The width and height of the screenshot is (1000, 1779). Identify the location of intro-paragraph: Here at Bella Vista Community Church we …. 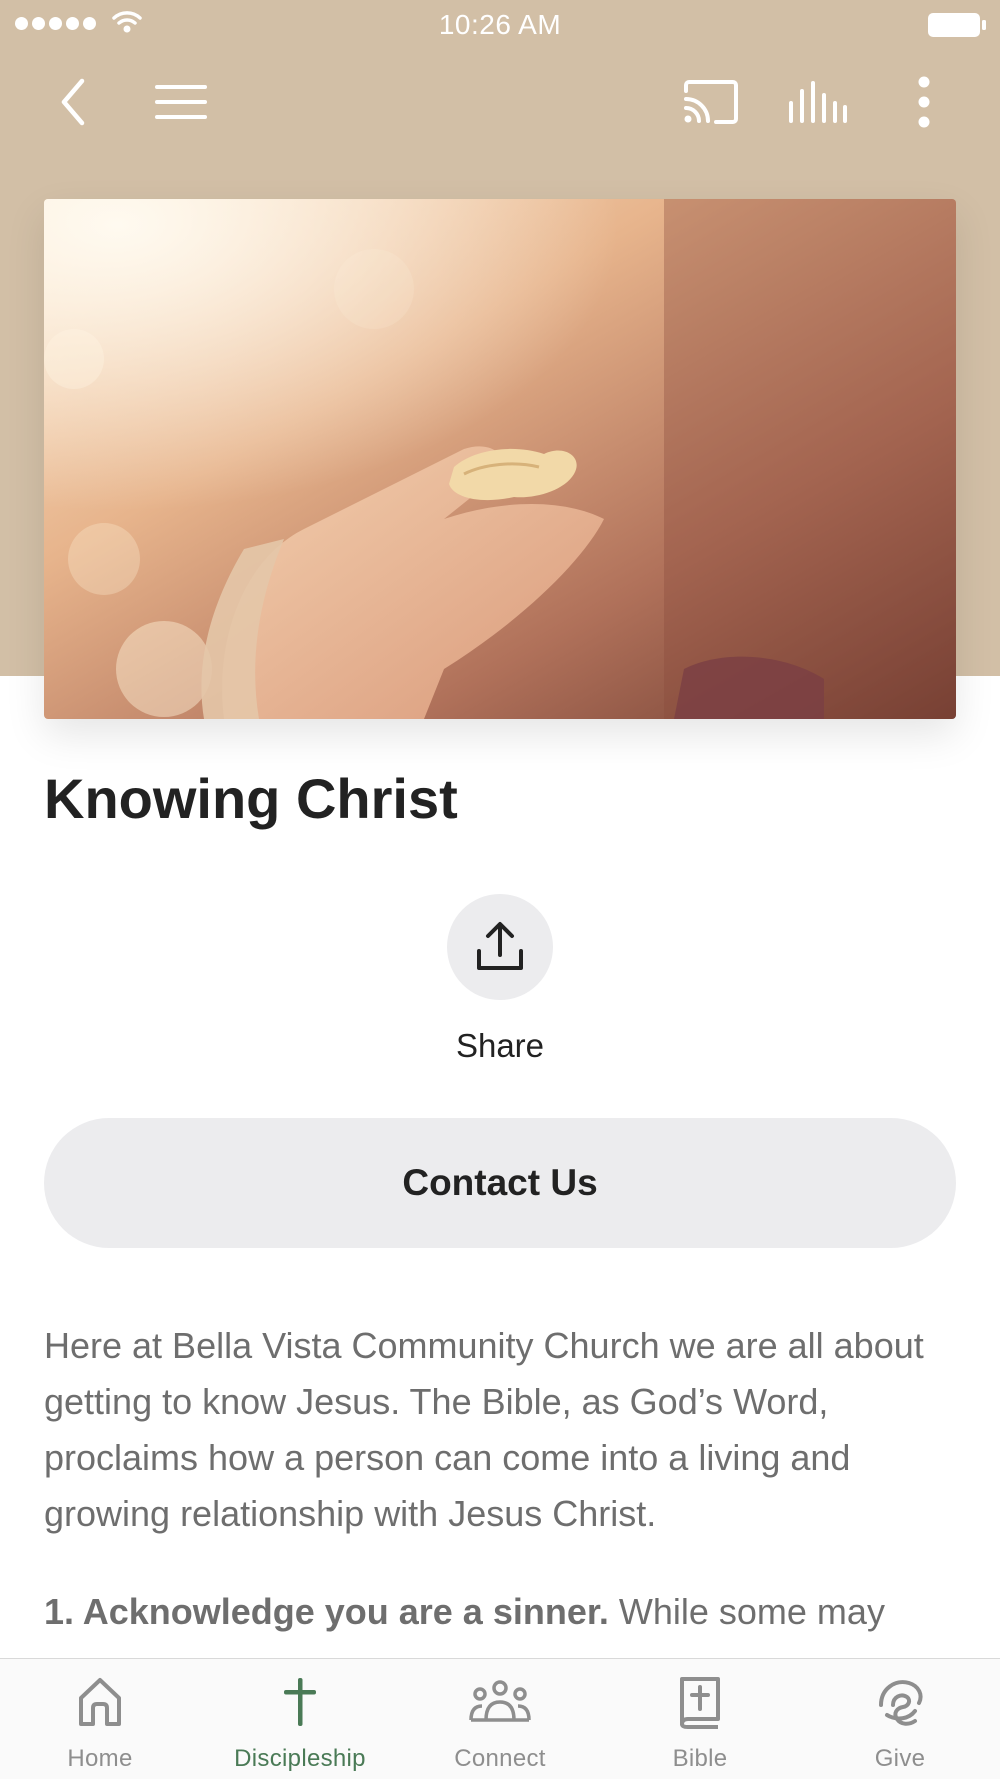
(484, 1429).